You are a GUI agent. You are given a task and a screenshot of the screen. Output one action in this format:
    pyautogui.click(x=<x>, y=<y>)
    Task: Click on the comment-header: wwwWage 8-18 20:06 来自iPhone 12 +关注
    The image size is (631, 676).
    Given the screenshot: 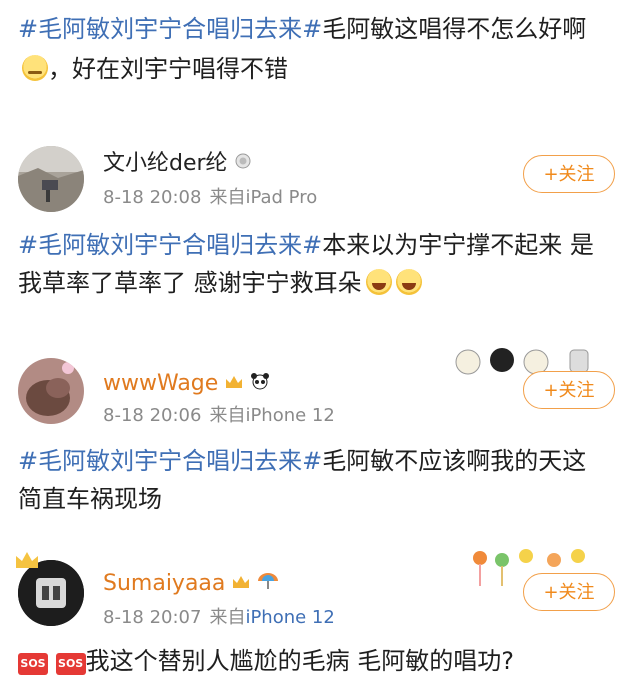 What is the action you would take?
    pyautogui.click(x=315, y=389)
    